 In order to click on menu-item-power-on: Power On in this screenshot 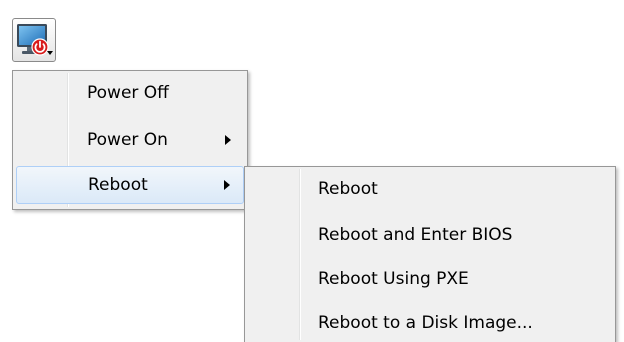, I will do `click(130, 140)`.